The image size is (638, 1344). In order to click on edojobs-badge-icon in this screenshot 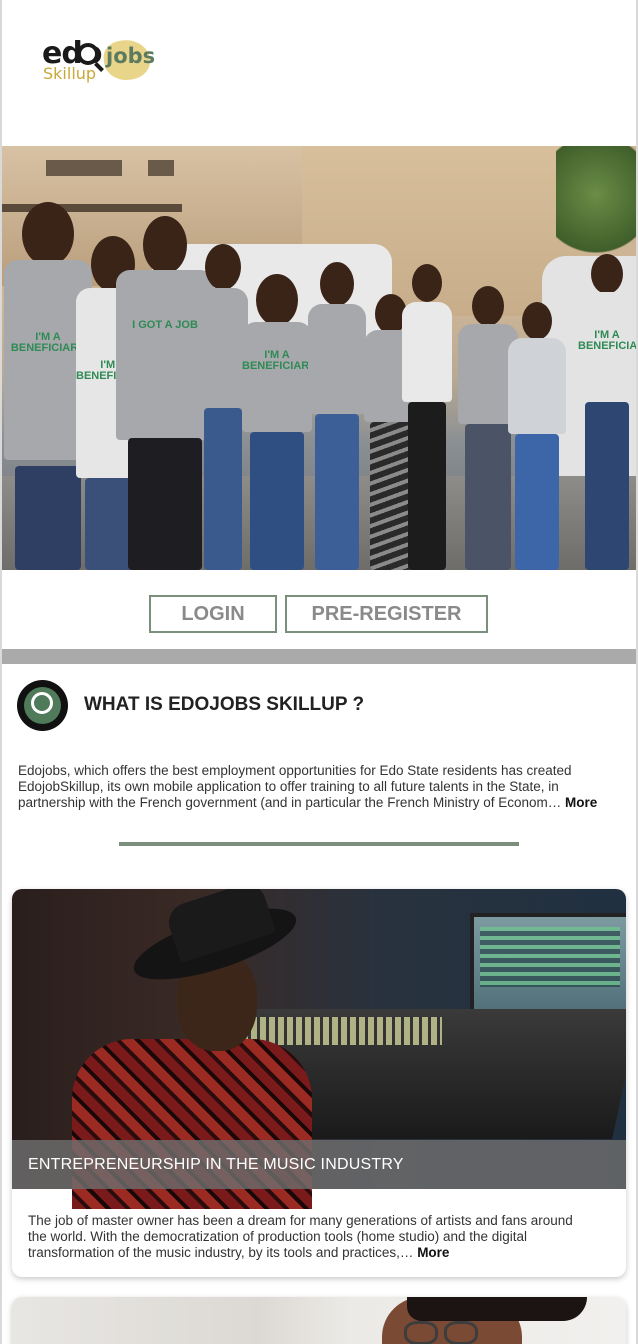, I will do `click(42, 705)`.